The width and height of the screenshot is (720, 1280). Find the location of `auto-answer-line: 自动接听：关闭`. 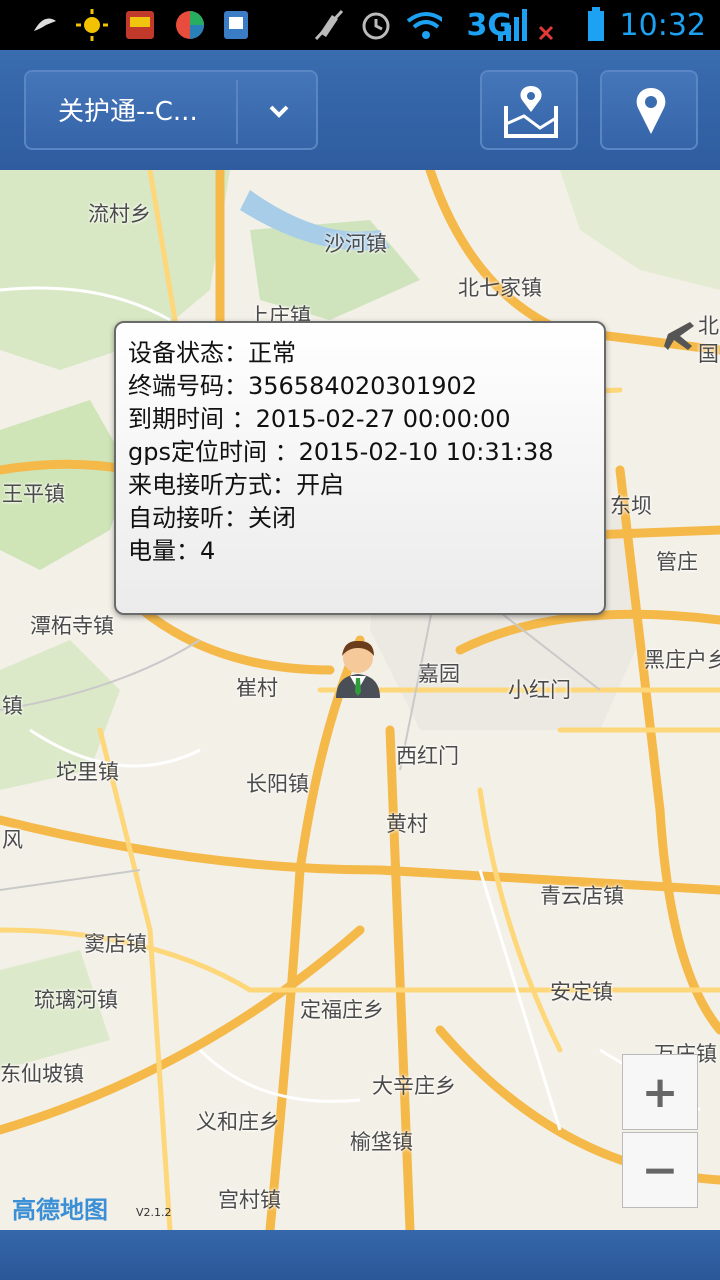

auto-answer-line: 自动接听：关闭 is located at coordinates (212, 518).